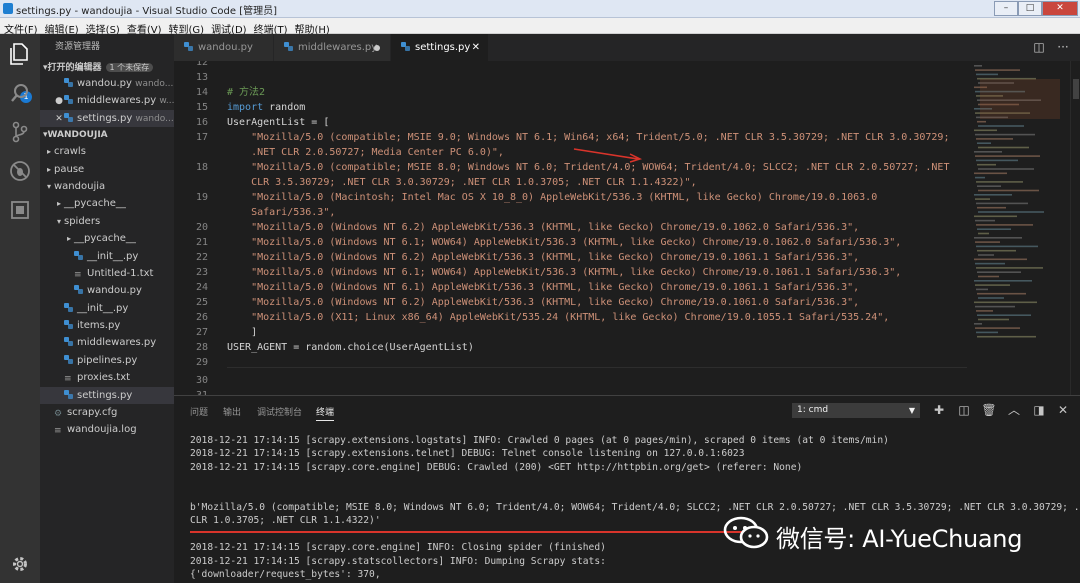  What do you see at coordinates (1014, 410) in the screenshot?
I see `chevron-up-icon: ︿` at bounding box center [1014, 410].